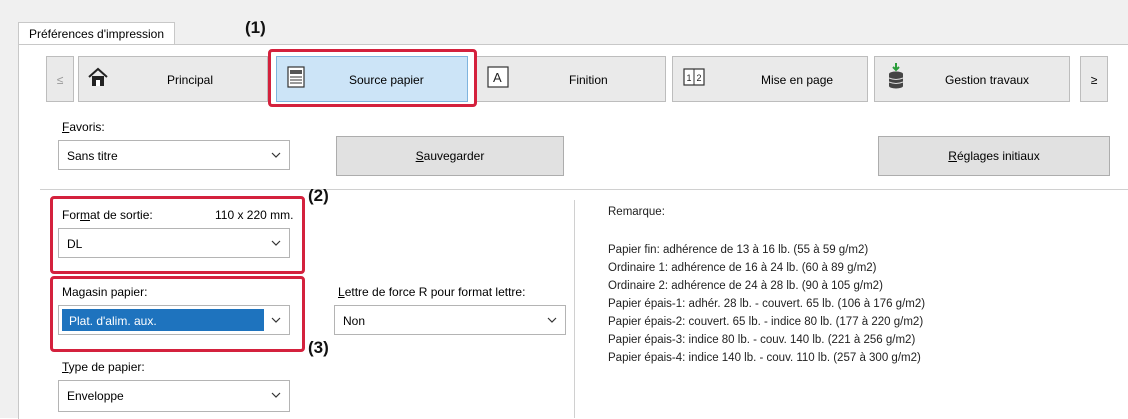  What do you see at coordinates (98, 76) in the screenshot?
I see `home-icon` at bounding box center [98, 76].